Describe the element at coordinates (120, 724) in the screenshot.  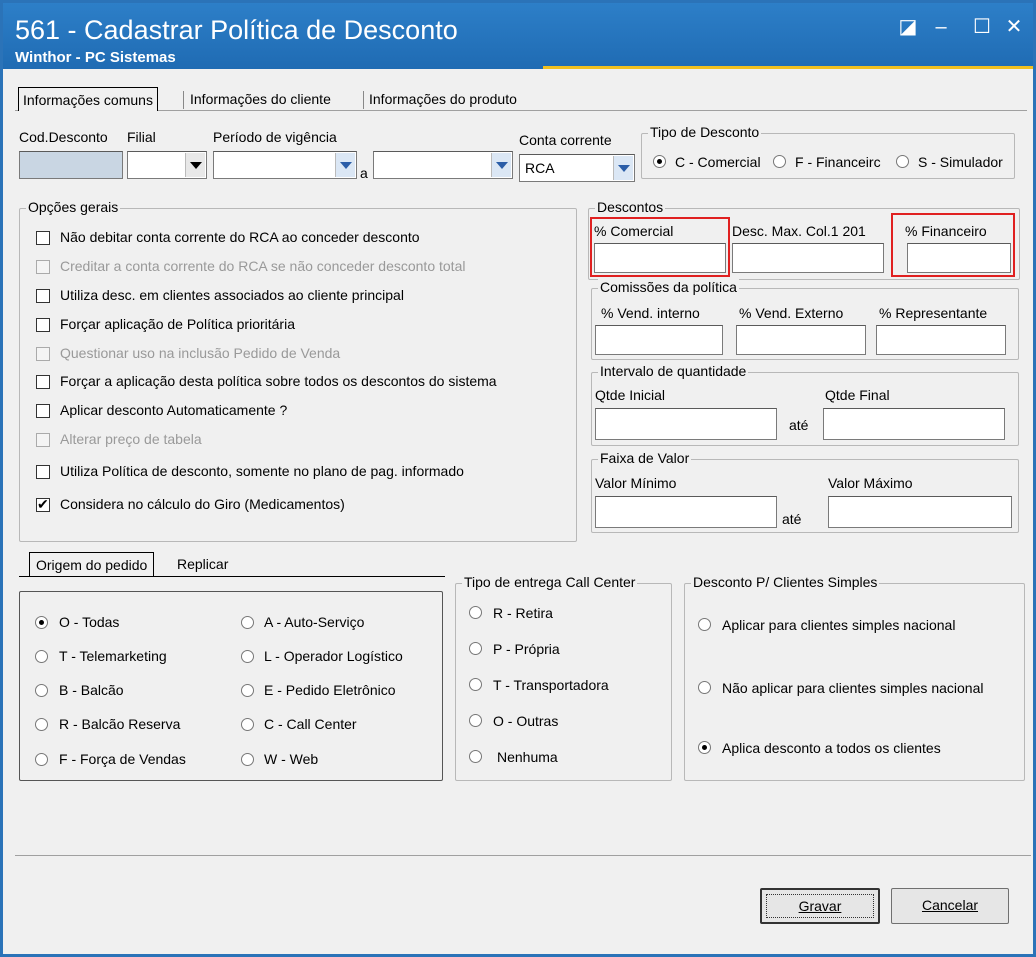
I see `origem-label-3: R - Balcão Reserva` at that location.